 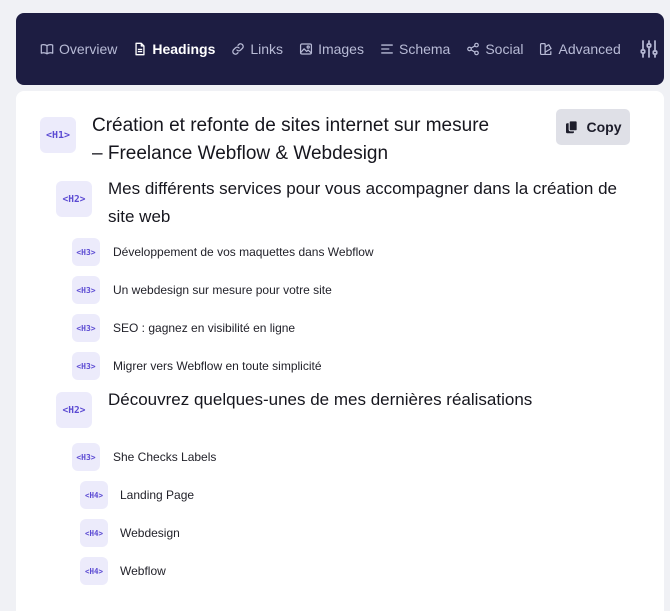 I want to click on tab-headings: Headings, so click(x=174, y=49).